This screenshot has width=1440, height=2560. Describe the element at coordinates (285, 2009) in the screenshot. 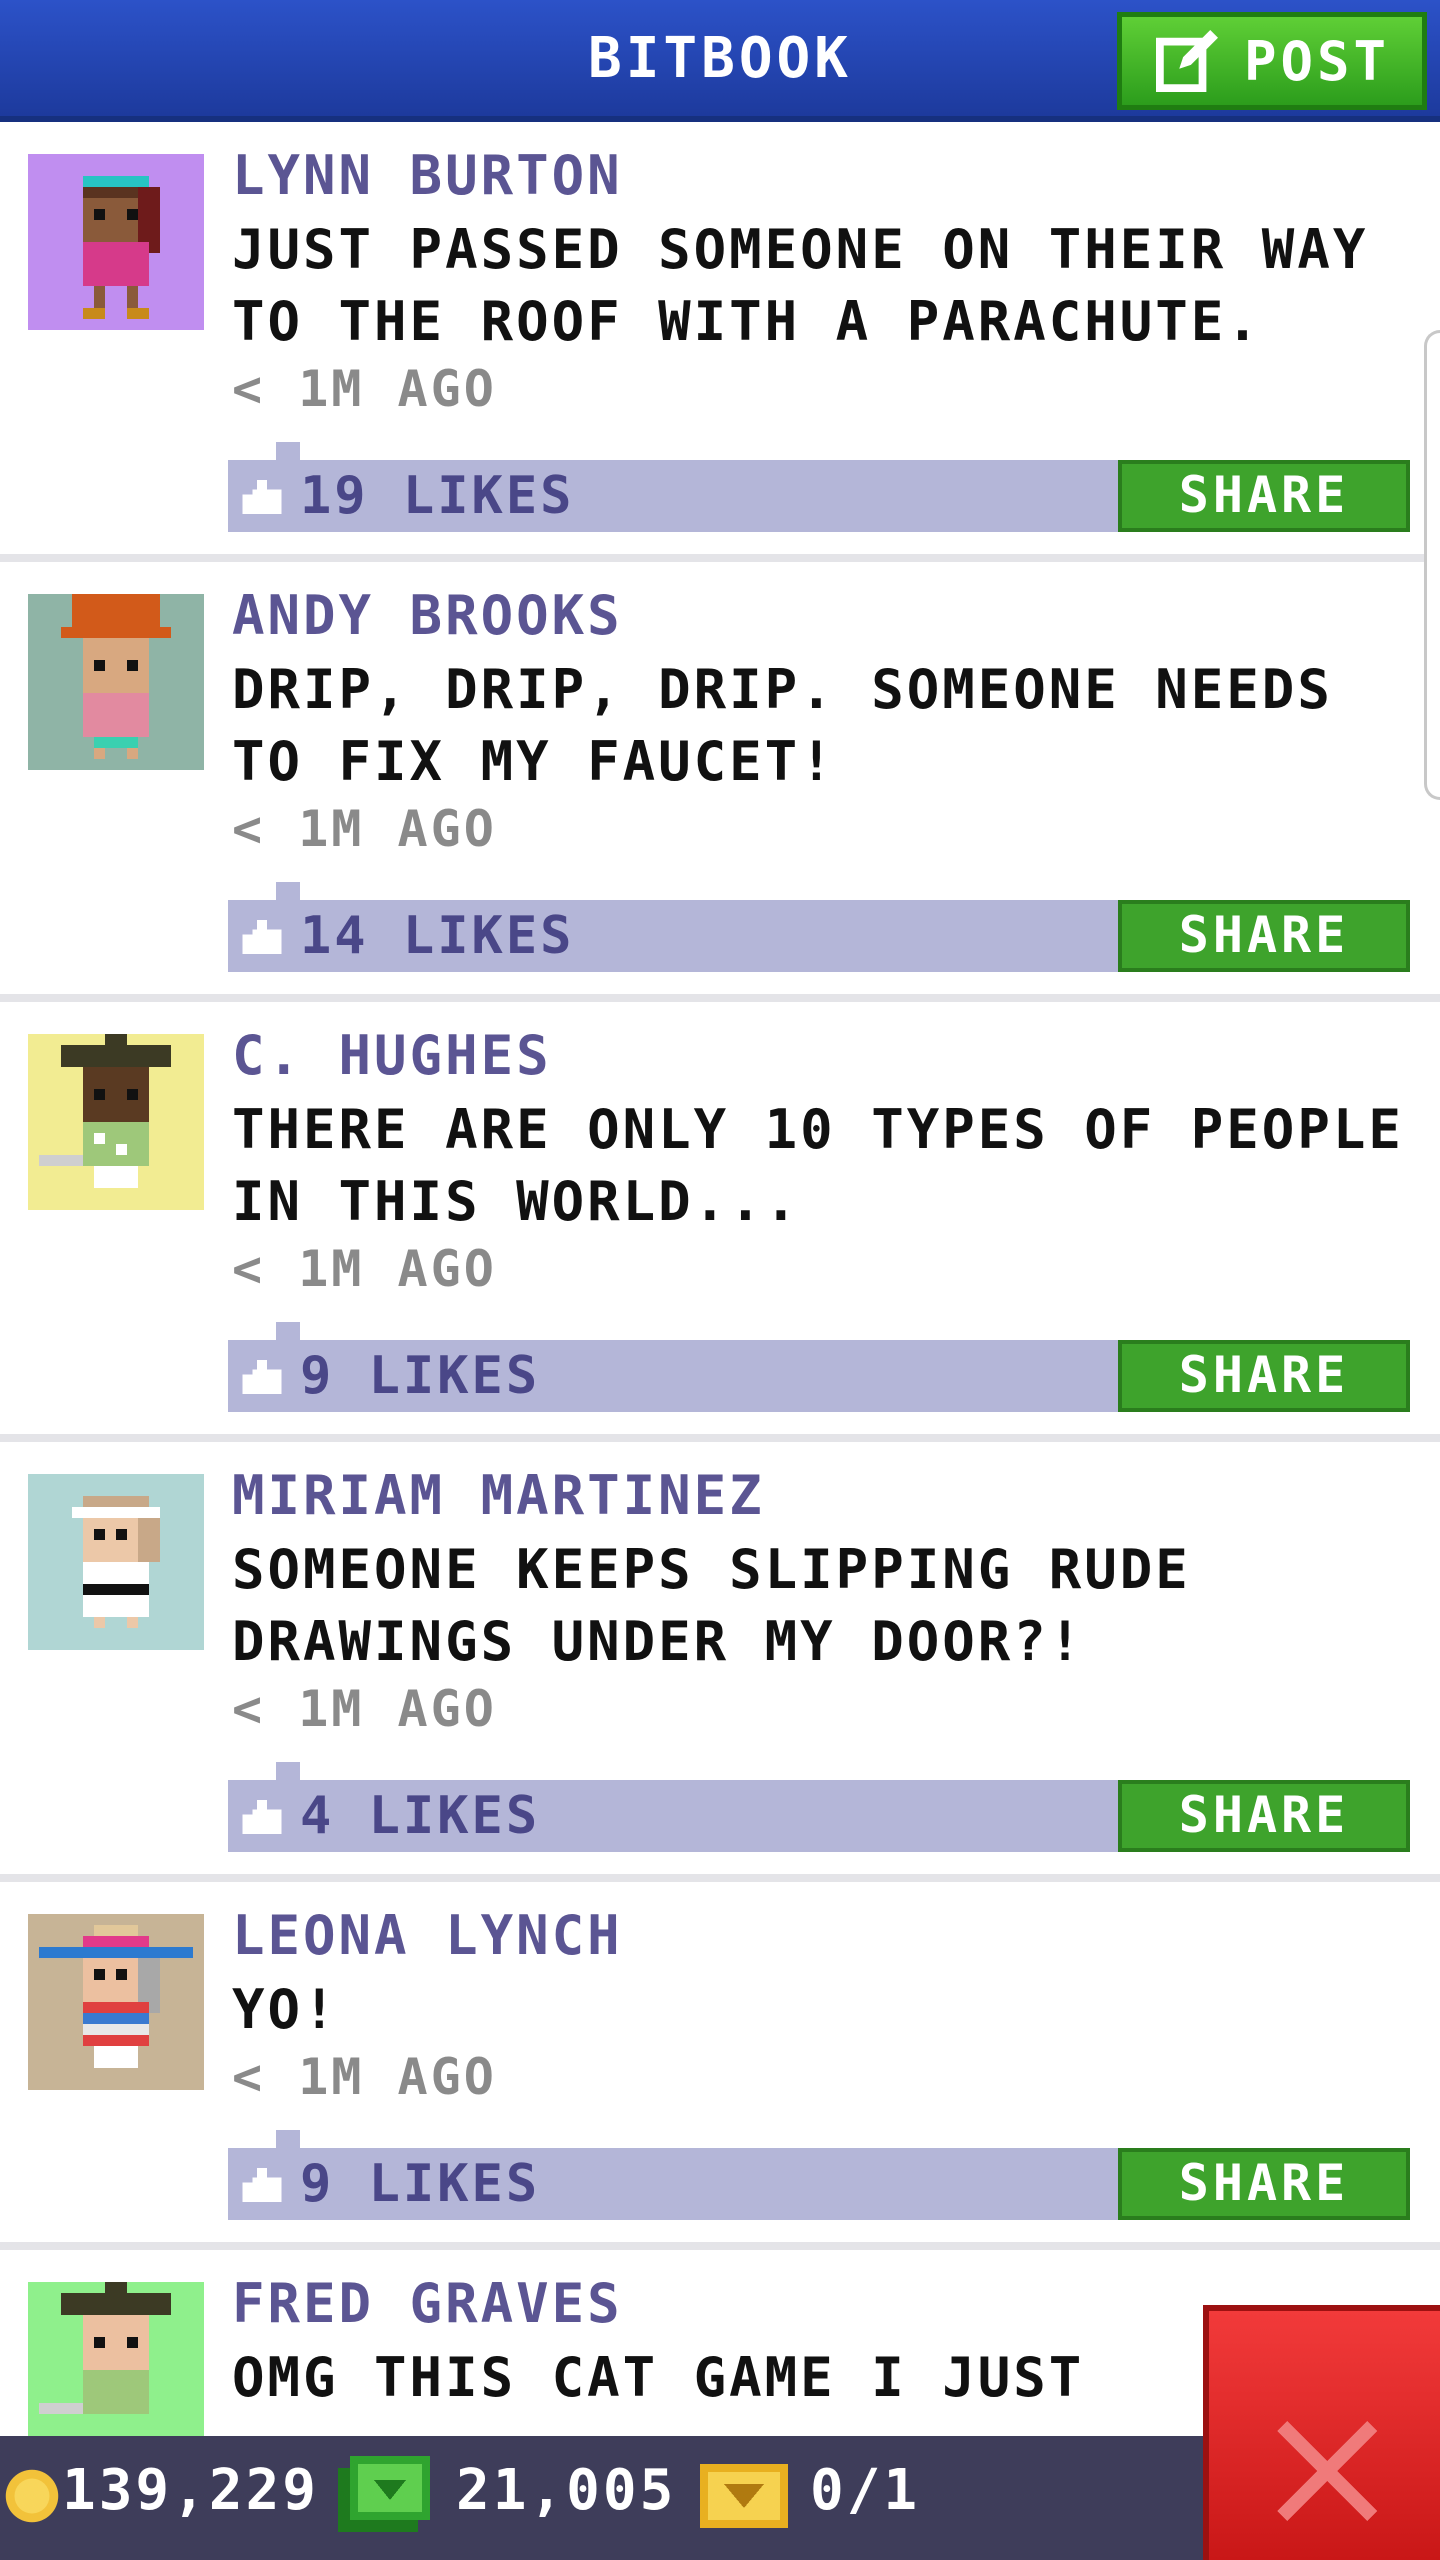

I see `post-message: YO!` at that location.